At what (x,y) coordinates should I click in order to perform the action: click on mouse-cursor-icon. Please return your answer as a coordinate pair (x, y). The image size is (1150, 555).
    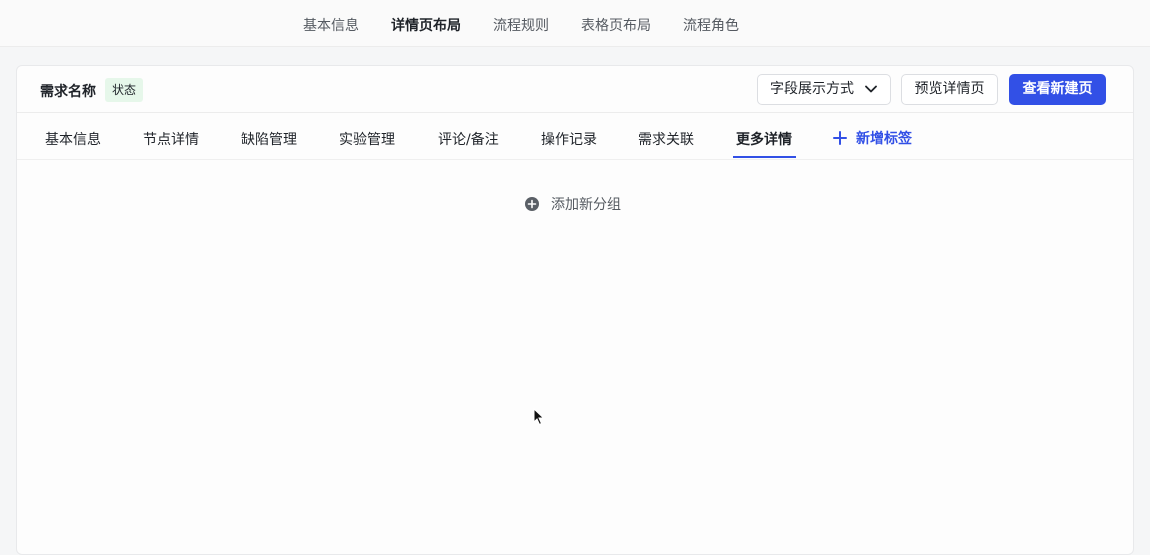
    Looking at the image, I should click on (539, 417).